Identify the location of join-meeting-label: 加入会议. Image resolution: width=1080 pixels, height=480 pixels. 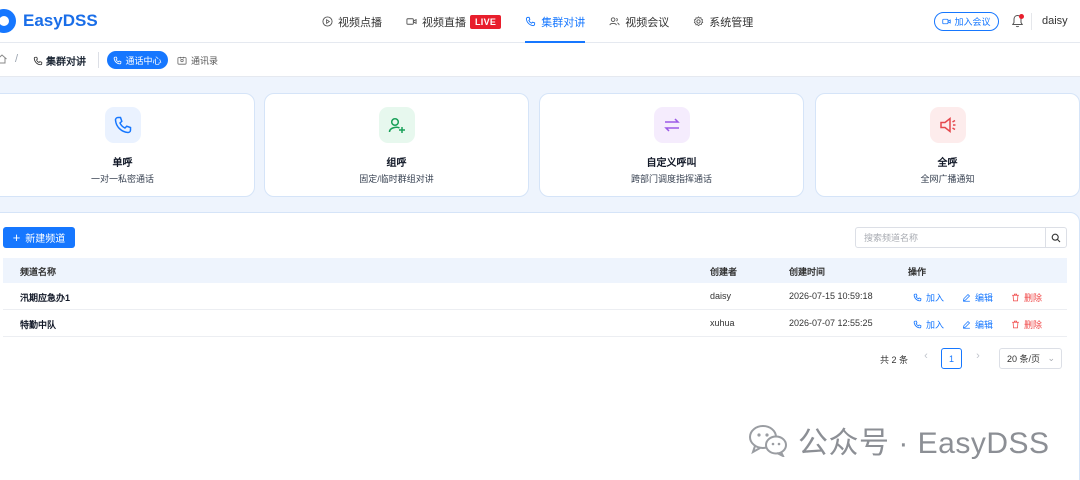
(972, 22).